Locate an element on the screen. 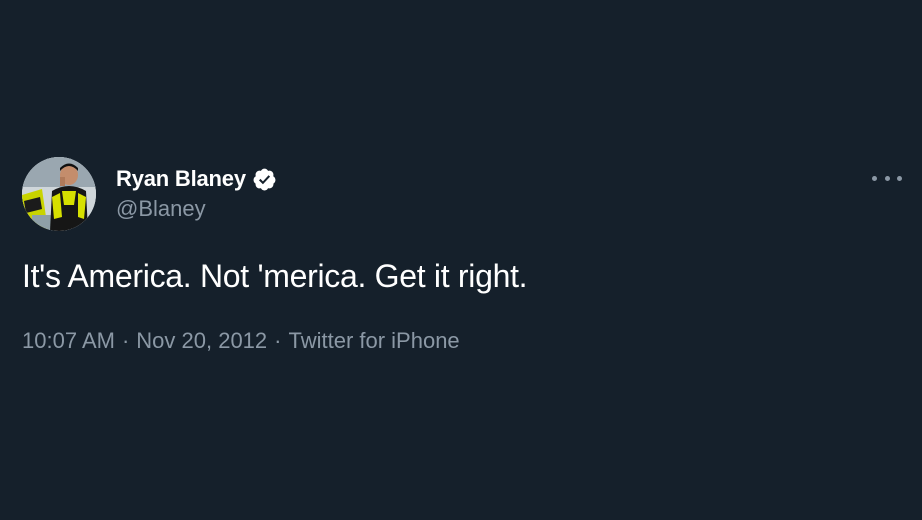 This screenshot has height=520, width=922. avatar-photo is located at coordinates (59, 194).